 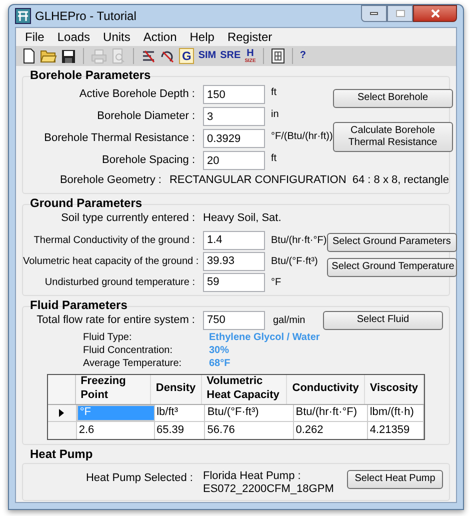 I want to click on input-field: 0.3929, so click(x=234, y=138).